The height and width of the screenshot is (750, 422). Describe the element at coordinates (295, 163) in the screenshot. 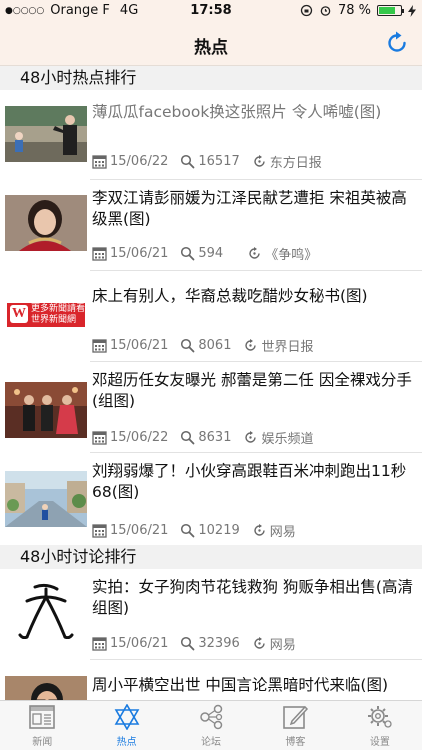

I see `article-source: 东方日报` at that location.